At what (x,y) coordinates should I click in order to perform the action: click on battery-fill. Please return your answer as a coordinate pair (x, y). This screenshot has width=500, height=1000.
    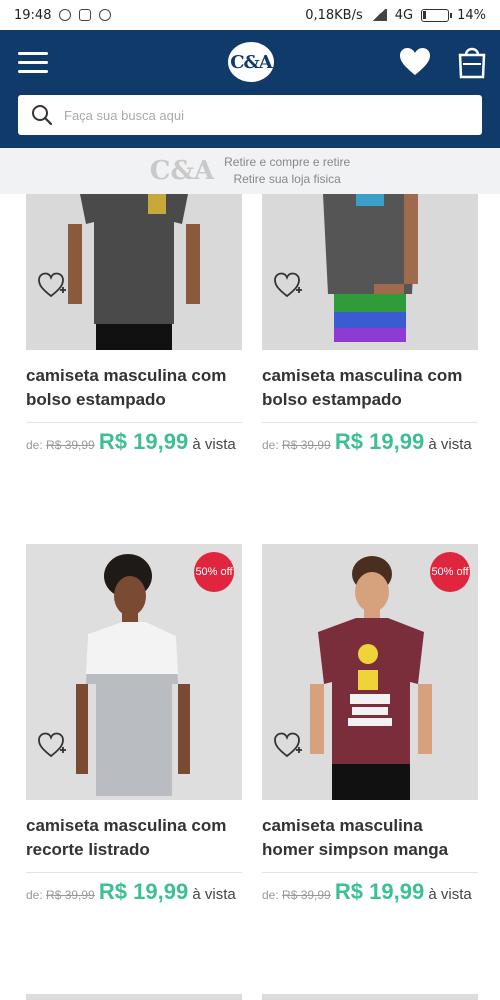
    Looking at the image, I should click on (425, 14).